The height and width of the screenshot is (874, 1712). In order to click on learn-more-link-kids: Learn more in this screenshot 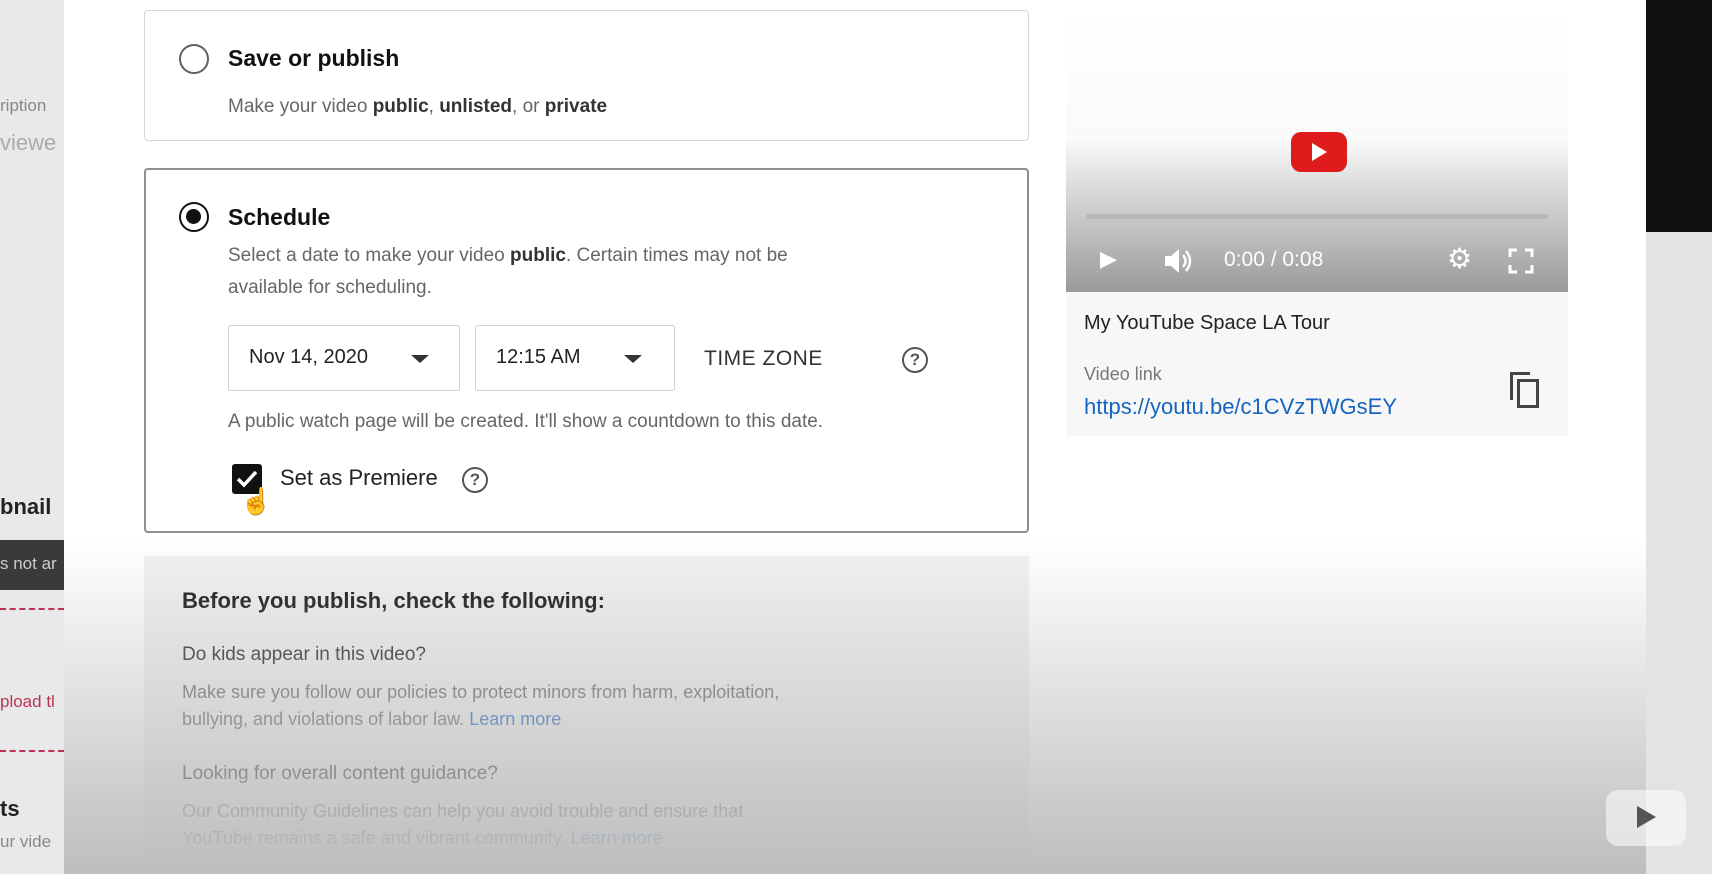, I will do `click(515, 719)`.